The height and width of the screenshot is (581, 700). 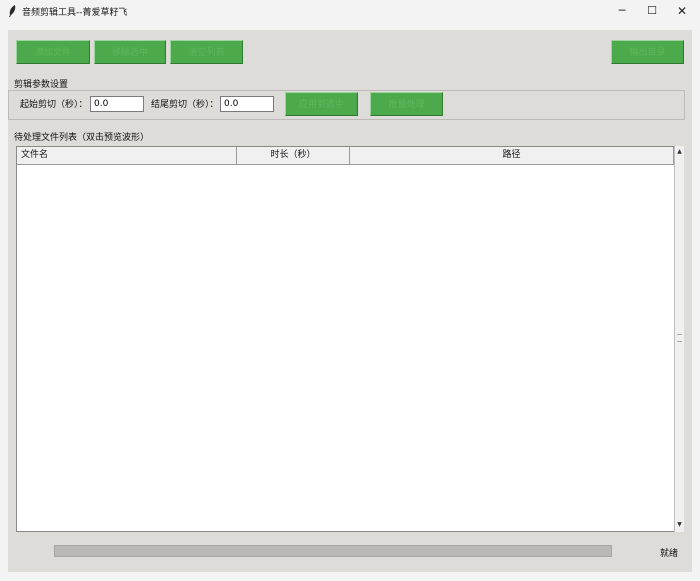 What do you see at coordinates (682, 11) in the screenshot?
I see `close-button: ✕` at bounding box center [682, 11].